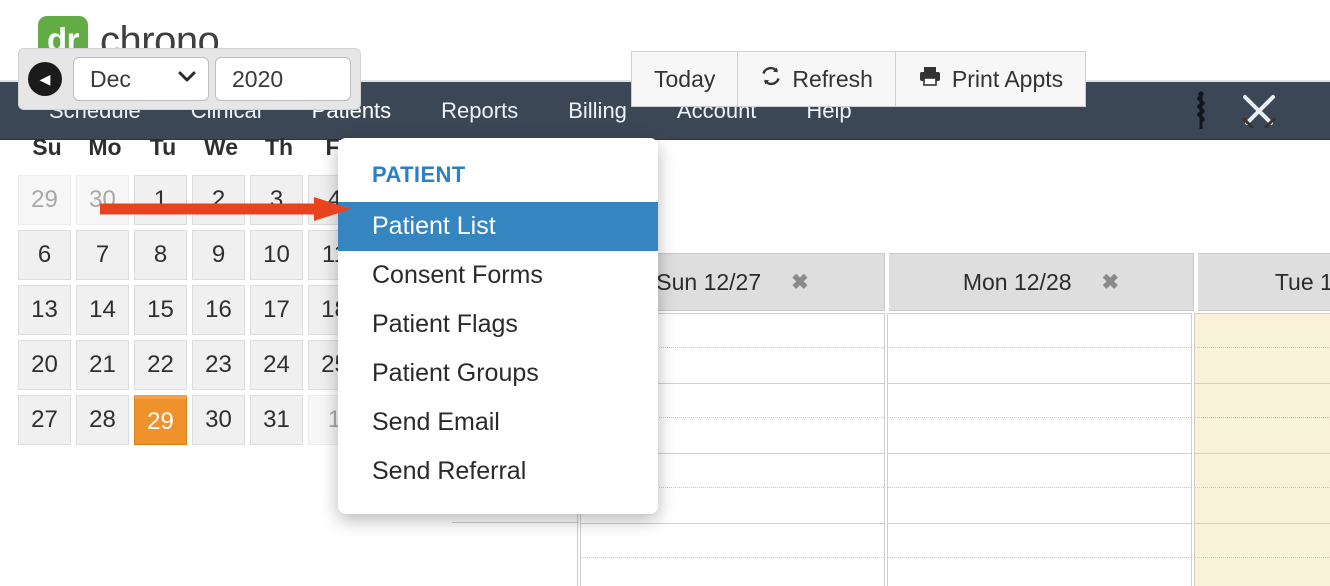 The image size is (1330, 586). I want to click on printer-icon, so click(930, 79).